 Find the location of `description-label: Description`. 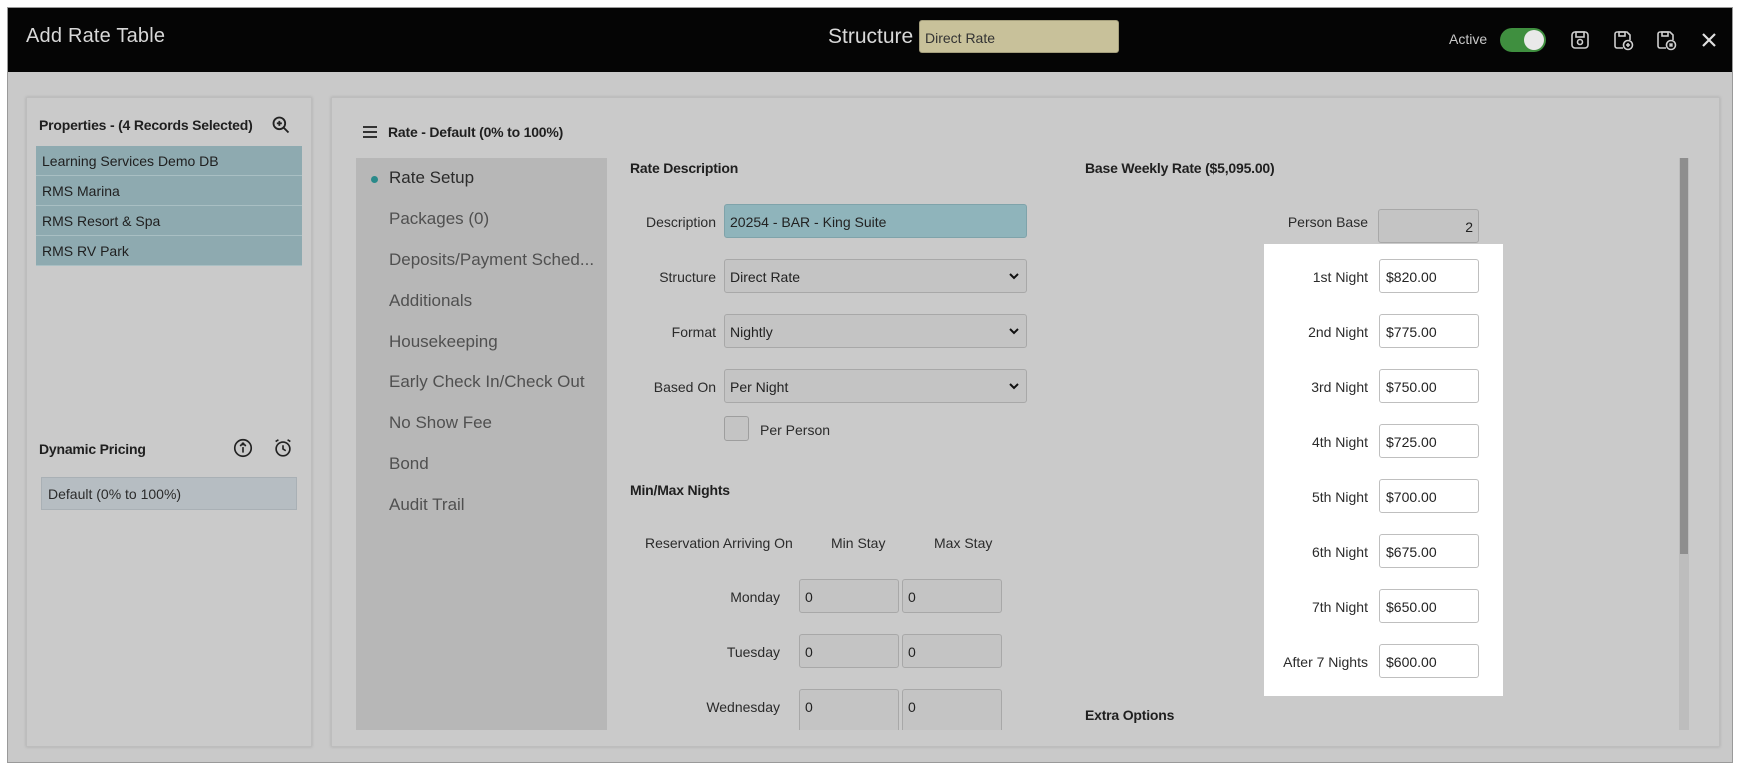

description-label: Description is located at coordinates (680, 222).